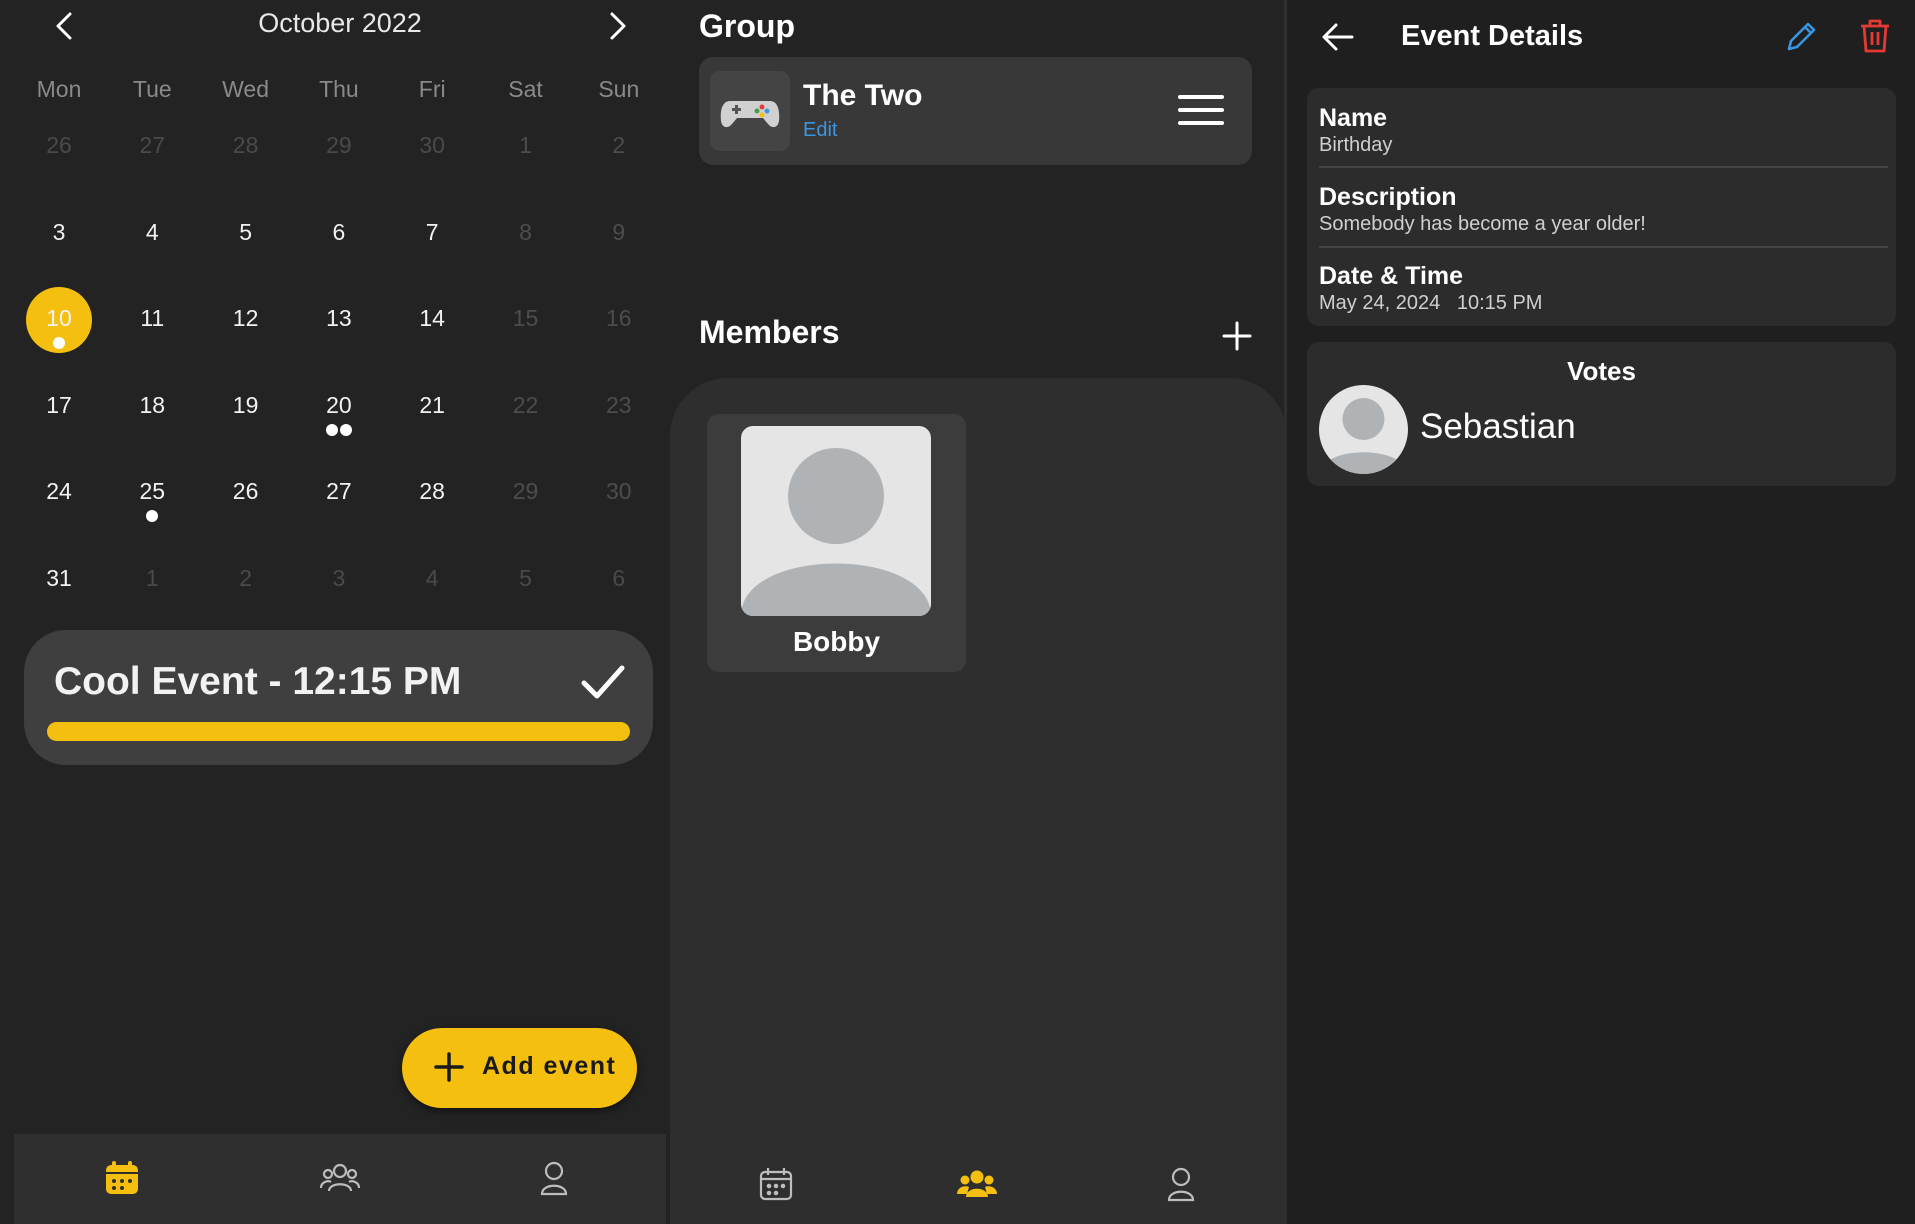 This screenshot has height=1224, width=1915. I want to click on weekday-label: Mon, so click(59, 89).